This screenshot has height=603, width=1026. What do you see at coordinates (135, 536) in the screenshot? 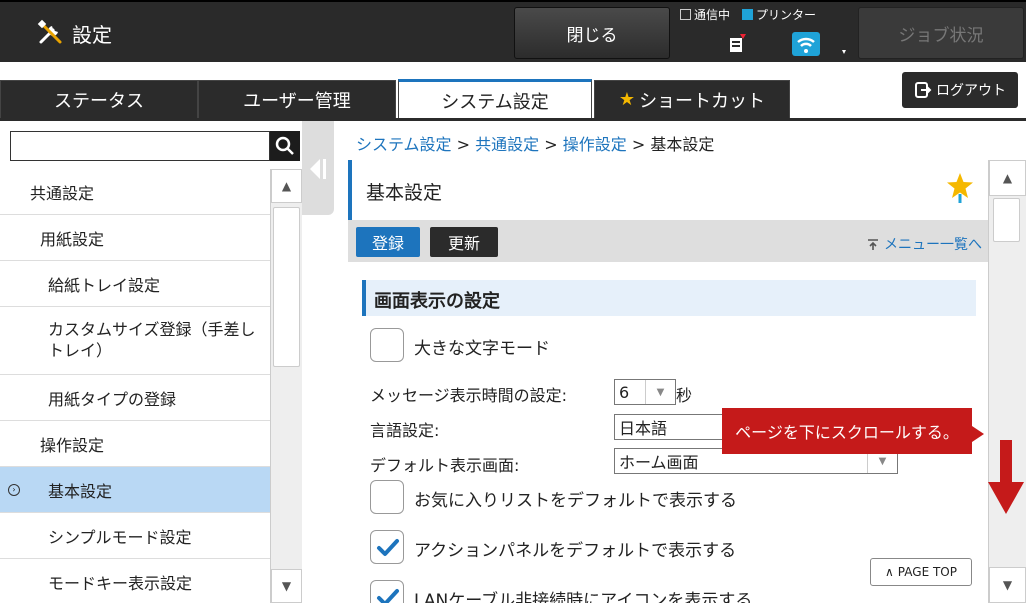
I see `sidebar-item-simple-mode: シンプルモード設定` at bounding box center [135, 536].